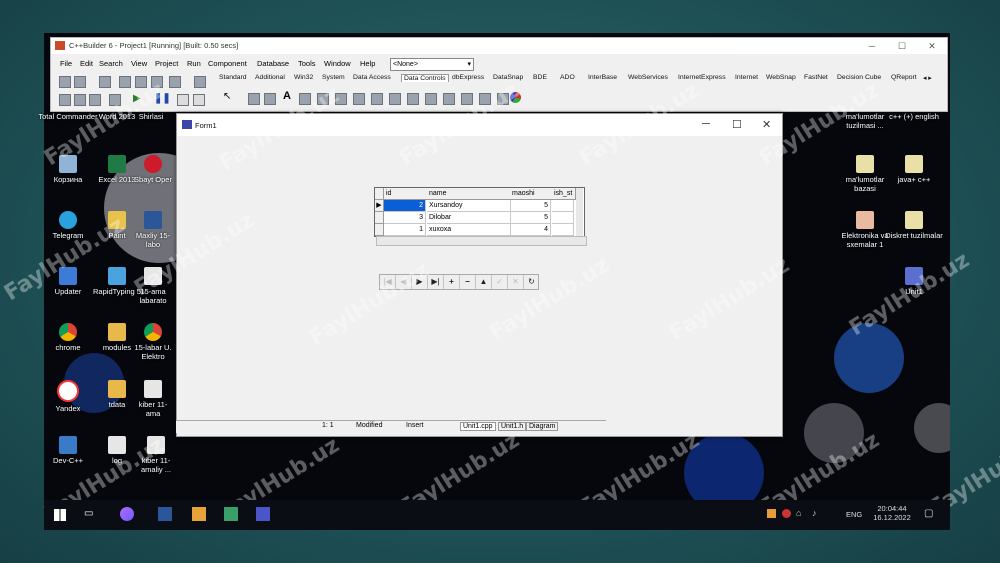 Image resolution: width=1000 pixels, height=563 pixels. I want to click on nav-cancel-button: ✕, so click(516, 282).